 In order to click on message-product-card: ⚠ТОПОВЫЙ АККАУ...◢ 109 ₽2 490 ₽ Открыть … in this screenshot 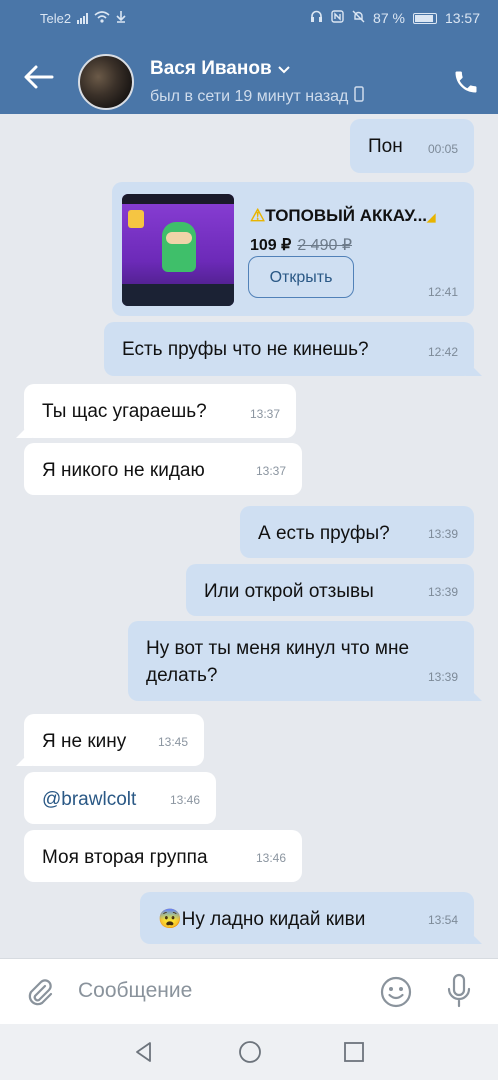, I will do `click(293, 249)`.